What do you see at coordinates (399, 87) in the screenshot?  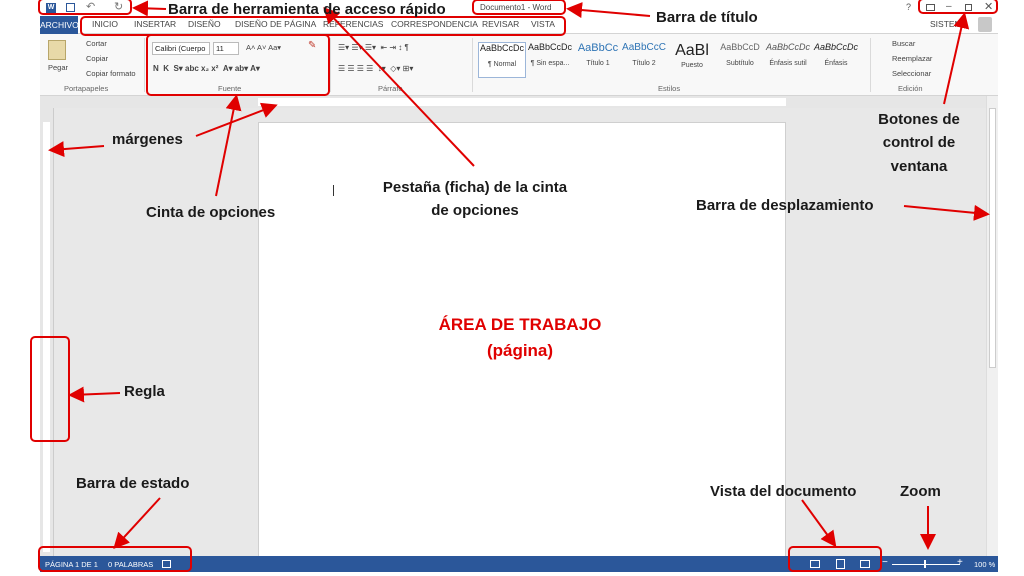 I see `arrow-ribbon-tab` at bounding box center [399, 87].